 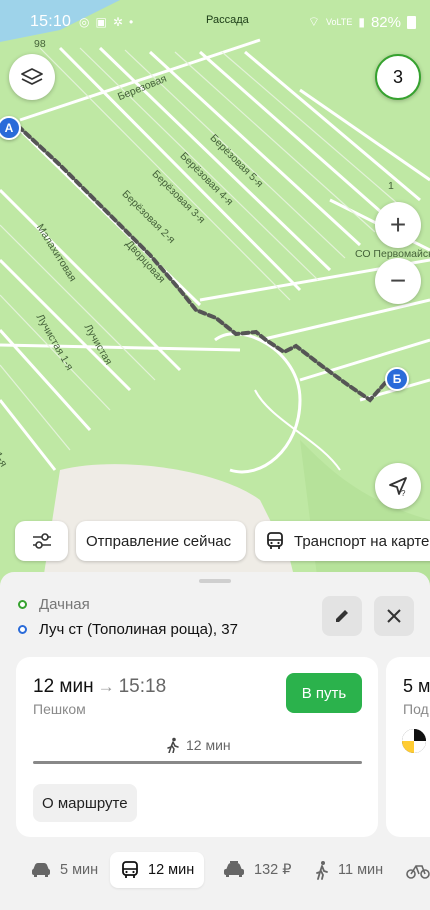 I want to click on gallery-icon: ▣, so click(x=101, y=22).